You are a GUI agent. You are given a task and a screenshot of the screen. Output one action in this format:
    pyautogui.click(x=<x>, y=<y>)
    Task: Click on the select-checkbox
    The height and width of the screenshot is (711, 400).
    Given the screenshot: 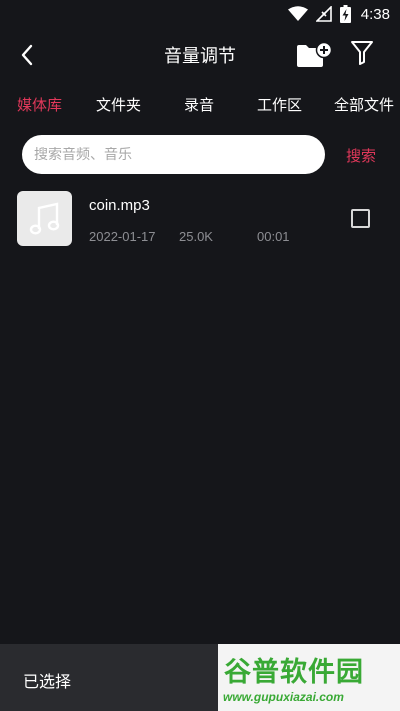 What is the action you would take?
    pyautogui.click(x=360, y=218)
    